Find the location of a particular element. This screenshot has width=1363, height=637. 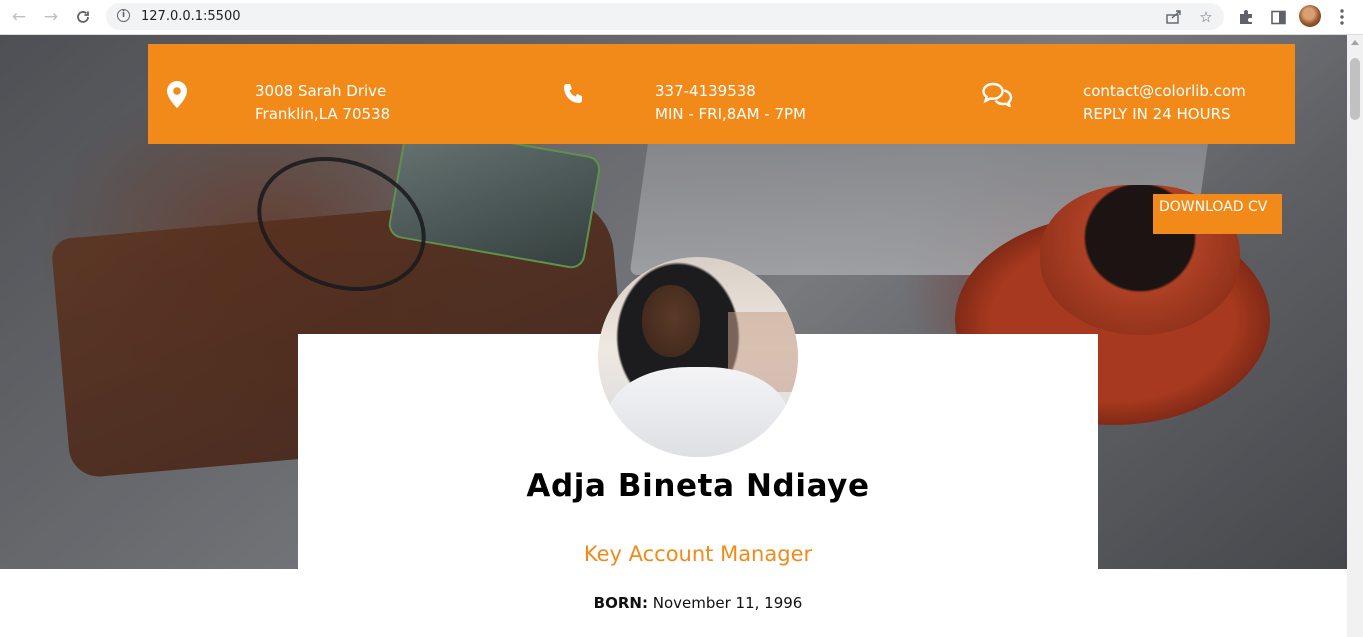

back-button: ← is located at coordinates (19, 17).